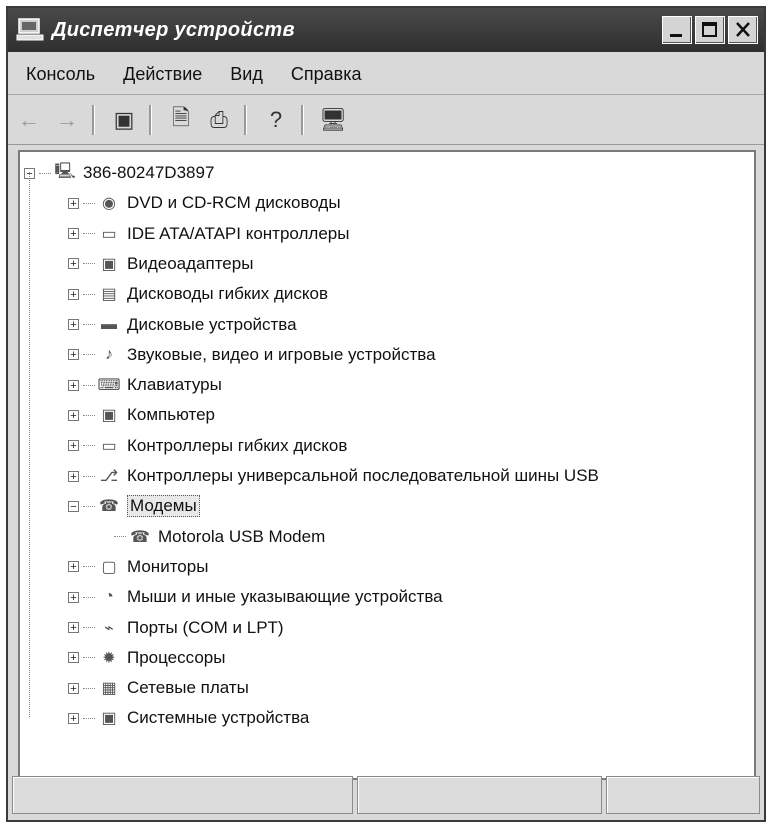 Image resolution: width=770 pixels, height=824 pixels. I want to click on device-manager-icon, so click(31, 30).